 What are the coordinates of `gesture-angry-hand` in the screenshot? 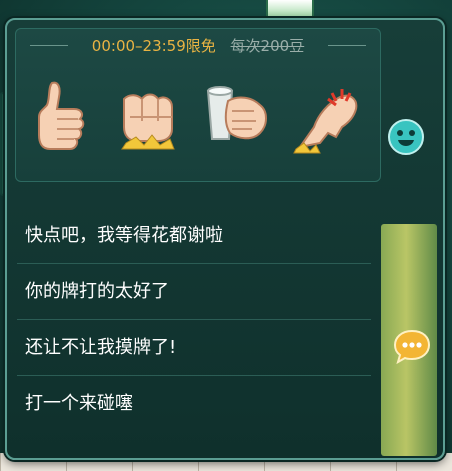 It's located at (328, 117).